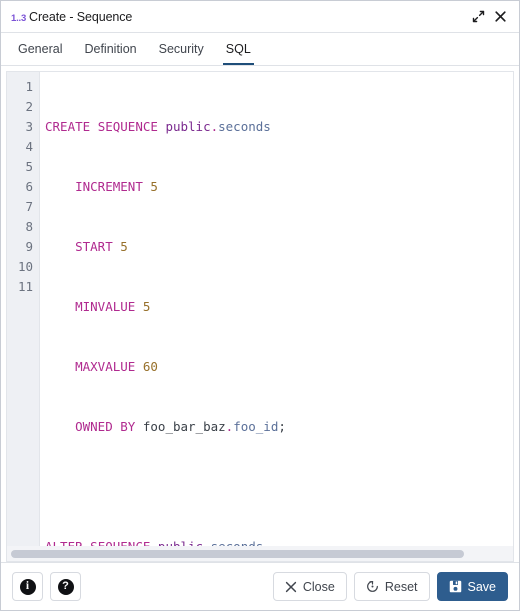 The image size is (520, 611). I want to click on code-line: CREATE SEQUENCE public.seconds, so click(158, 126).